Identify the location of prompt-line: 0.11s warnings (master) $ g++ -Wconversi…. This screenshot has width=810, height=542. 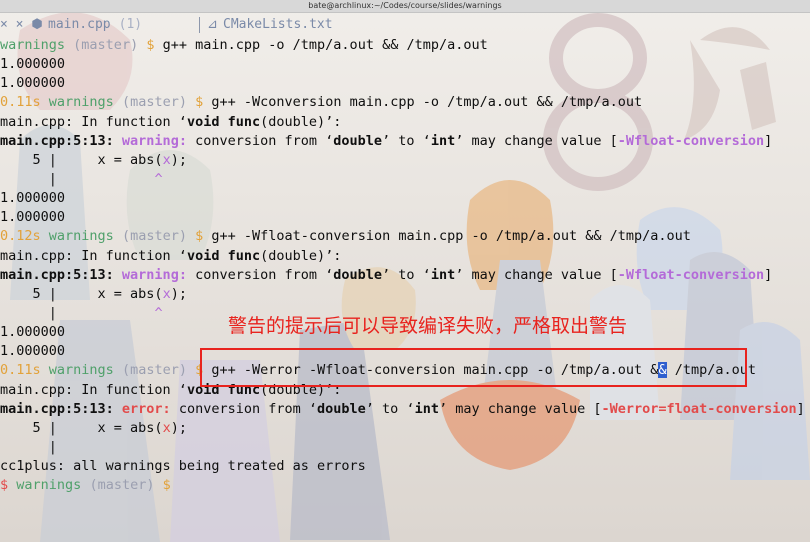
(321, 102).